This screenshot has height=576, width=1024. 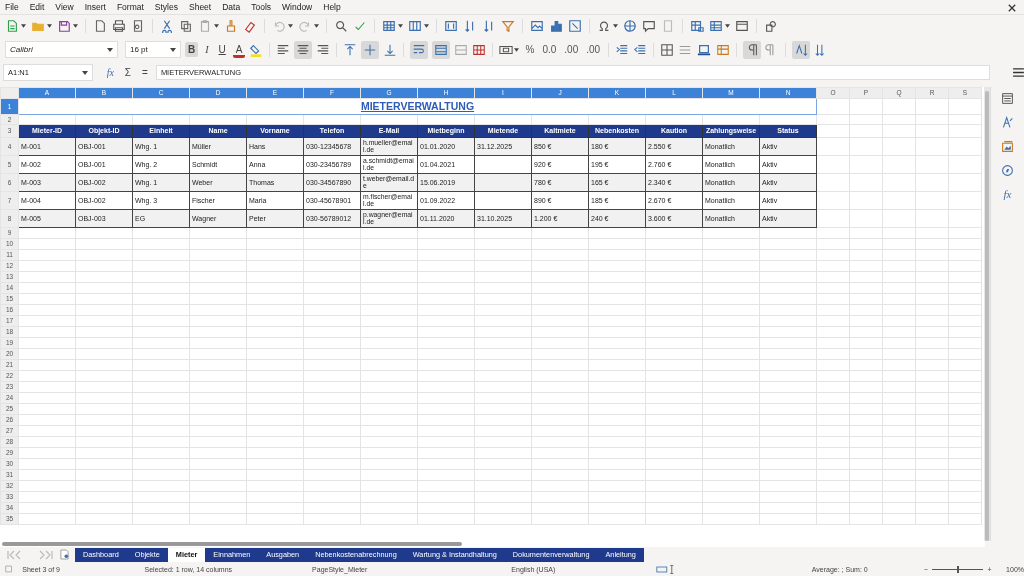 I want to click on number-format-button: %, so click(x=530, y=50).